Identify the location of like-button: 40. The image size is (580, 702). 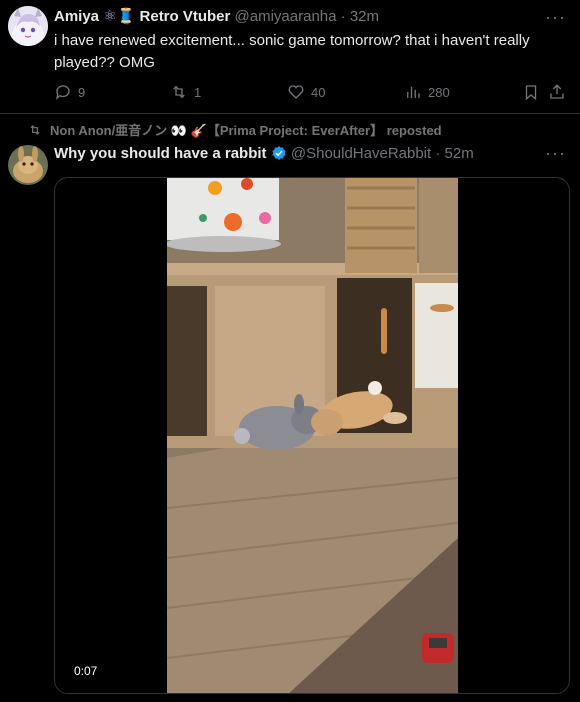
(306, 92).